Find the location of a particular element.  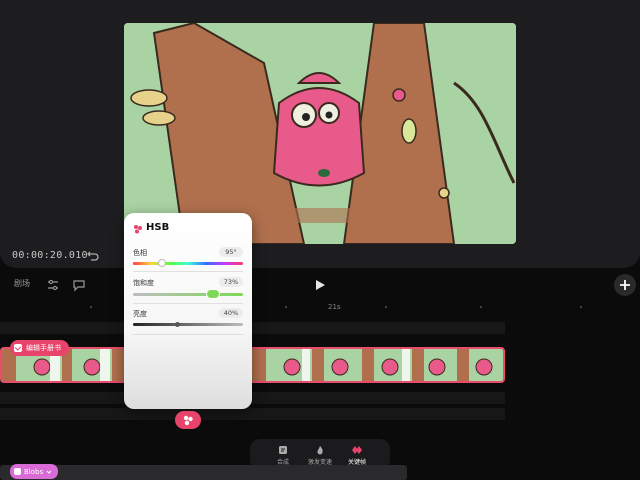

flame-icon is located at coordinates (320, 450).